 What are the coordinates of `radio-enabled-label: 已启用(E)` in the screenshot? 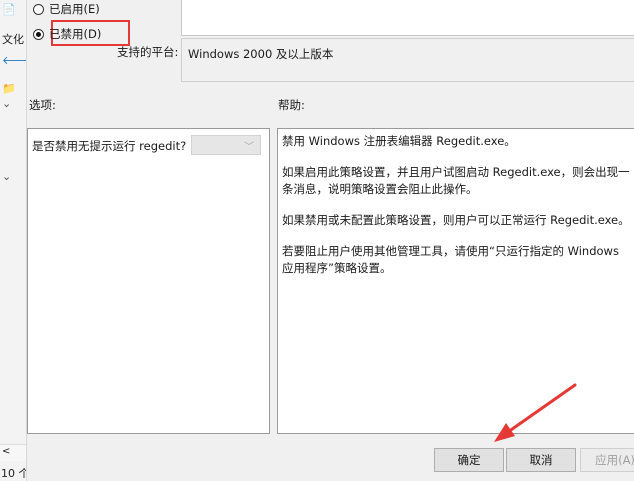 It's located at (74, 9).